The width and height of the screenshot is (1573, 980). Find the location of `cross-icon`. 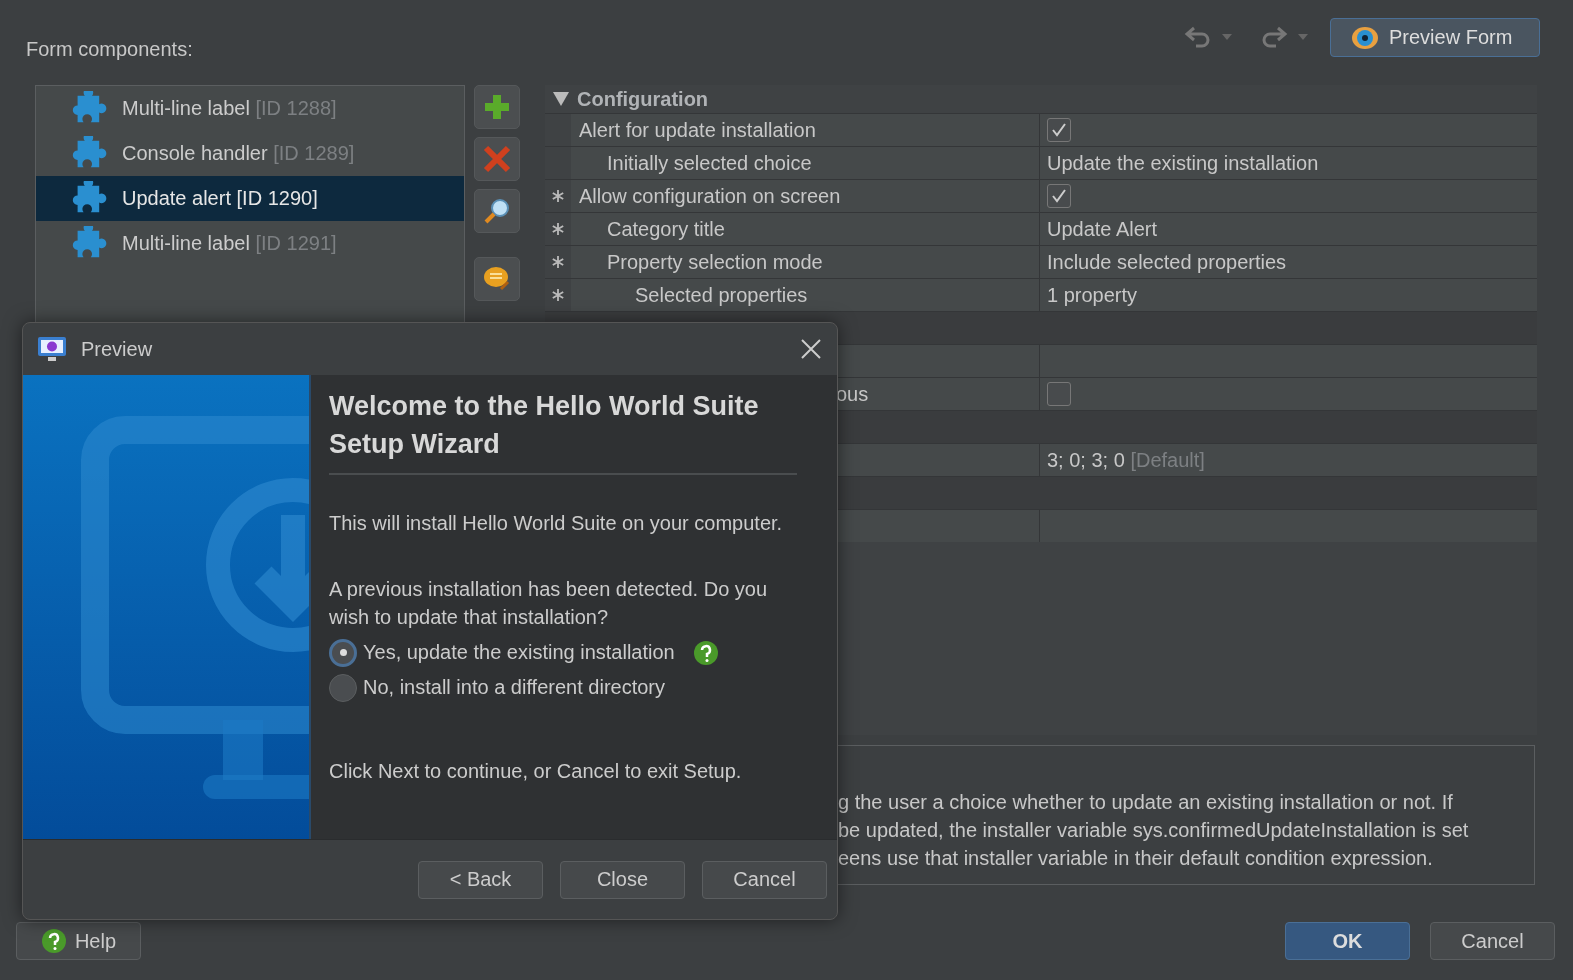

cross-icon is located at coordinates (497, 159).